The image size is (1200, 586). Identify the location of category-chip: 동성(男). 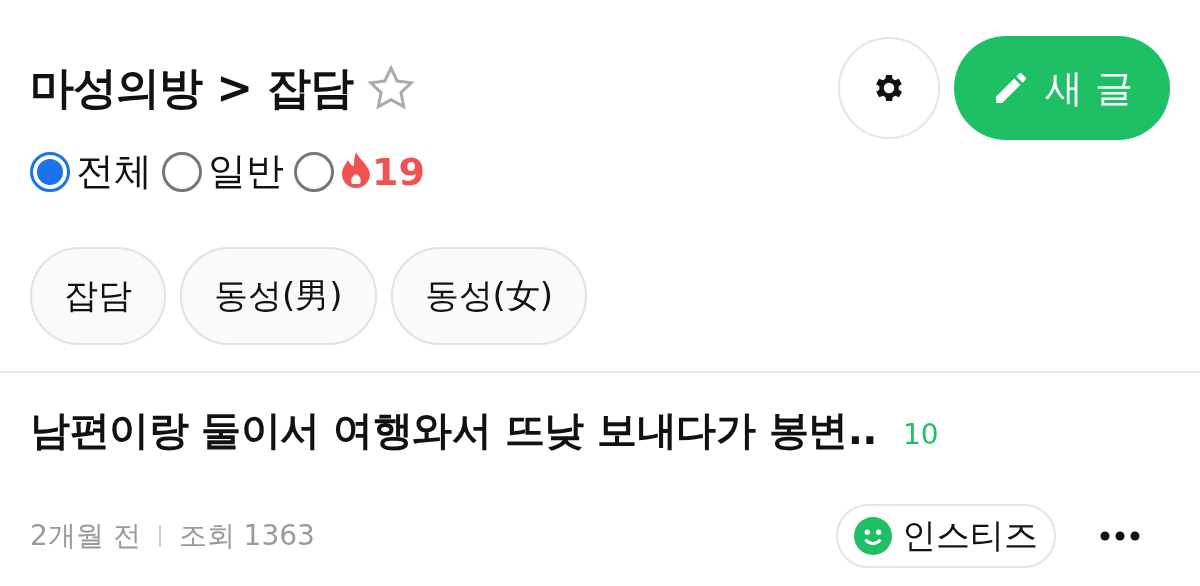
(278, 296).